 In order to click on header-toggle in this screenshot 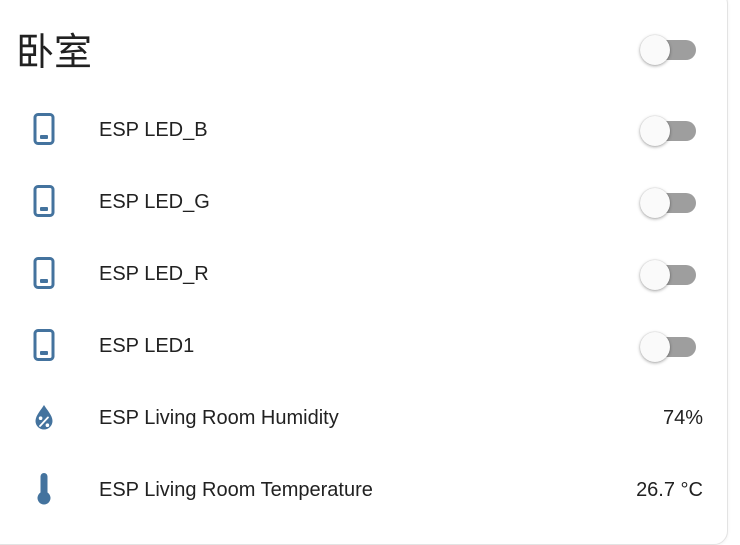, I will do `click(669, 47)`.